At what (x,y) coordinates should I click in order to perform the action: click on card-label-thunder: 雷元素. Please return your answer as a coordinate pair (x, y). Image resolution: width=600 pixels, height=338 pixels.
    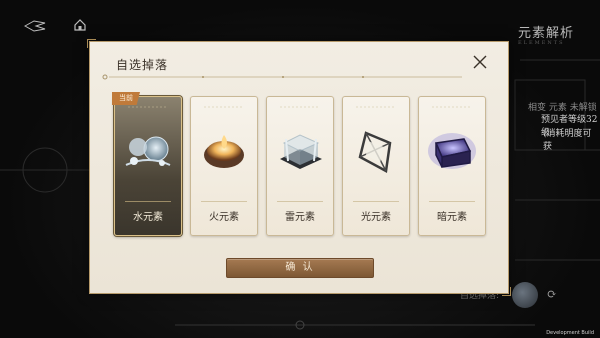
    Looking at the image, I should click on (300, 217).